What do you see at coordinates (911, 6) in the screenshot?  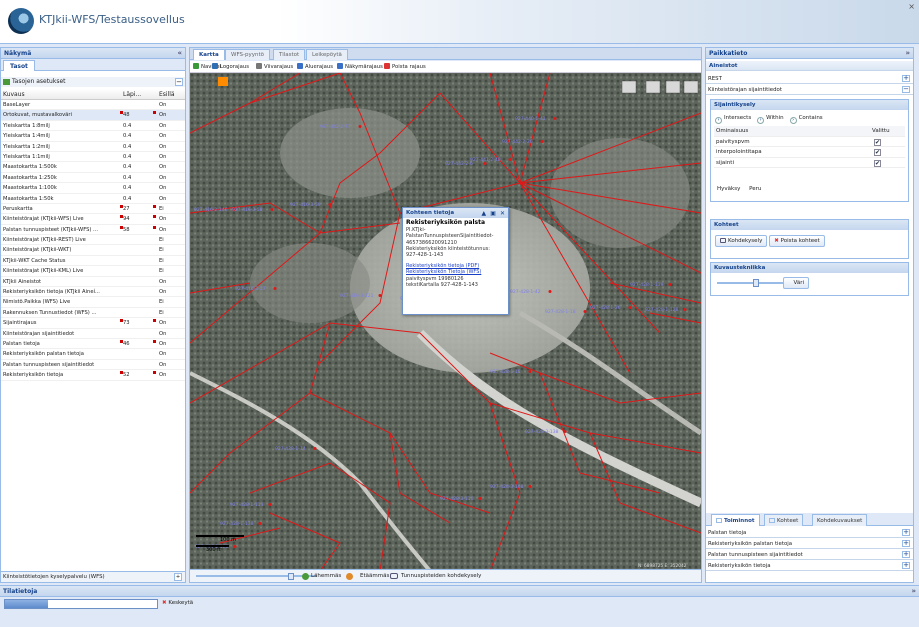 I see `close-icon: ×` at bounding box center [911, 6].